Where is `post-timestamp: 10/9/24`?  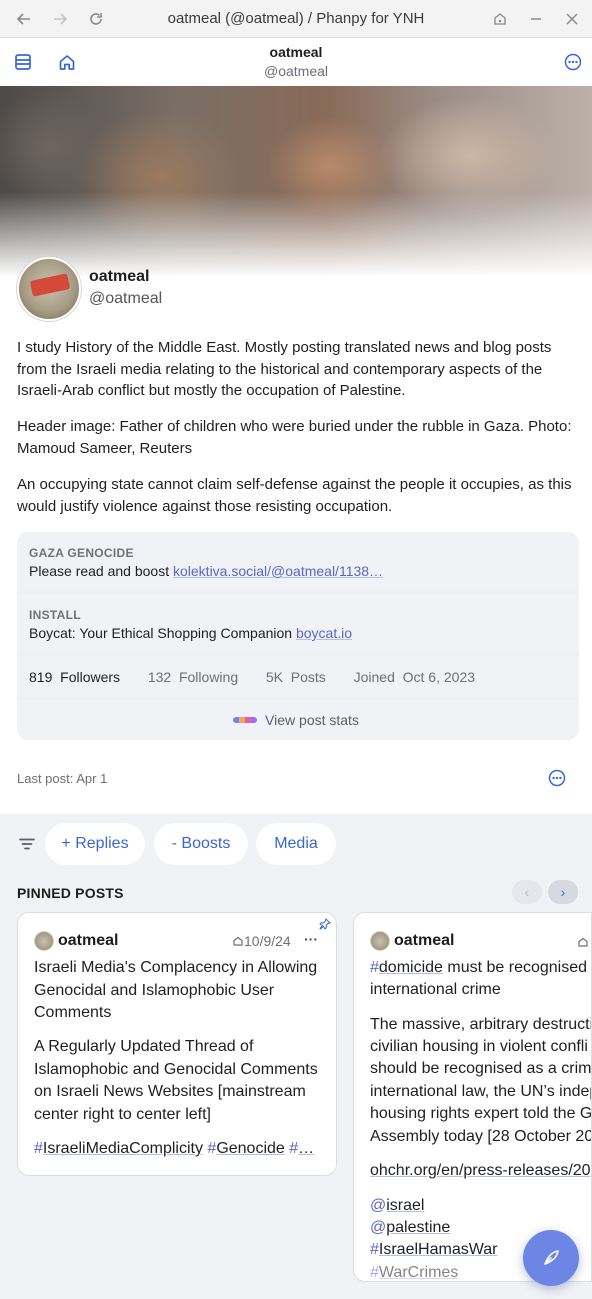 post-timestamp: 10/9/24 is located at coordinates (261, 941).